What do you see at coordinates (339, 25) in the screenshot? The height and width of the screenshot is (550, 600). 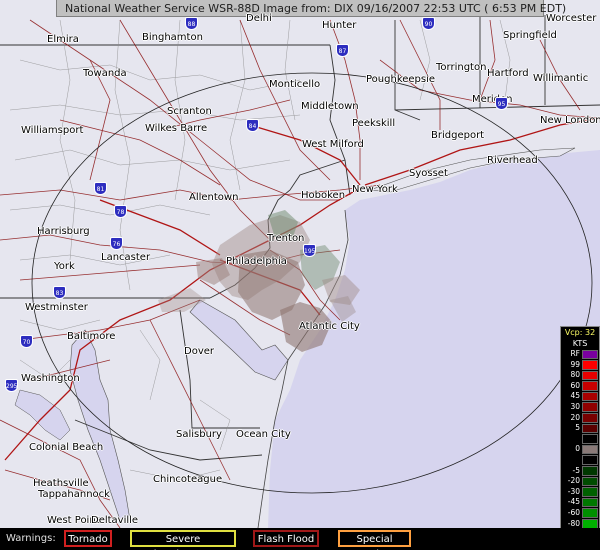 I see `city-label: Hunter` at bounding box center [339, 25].